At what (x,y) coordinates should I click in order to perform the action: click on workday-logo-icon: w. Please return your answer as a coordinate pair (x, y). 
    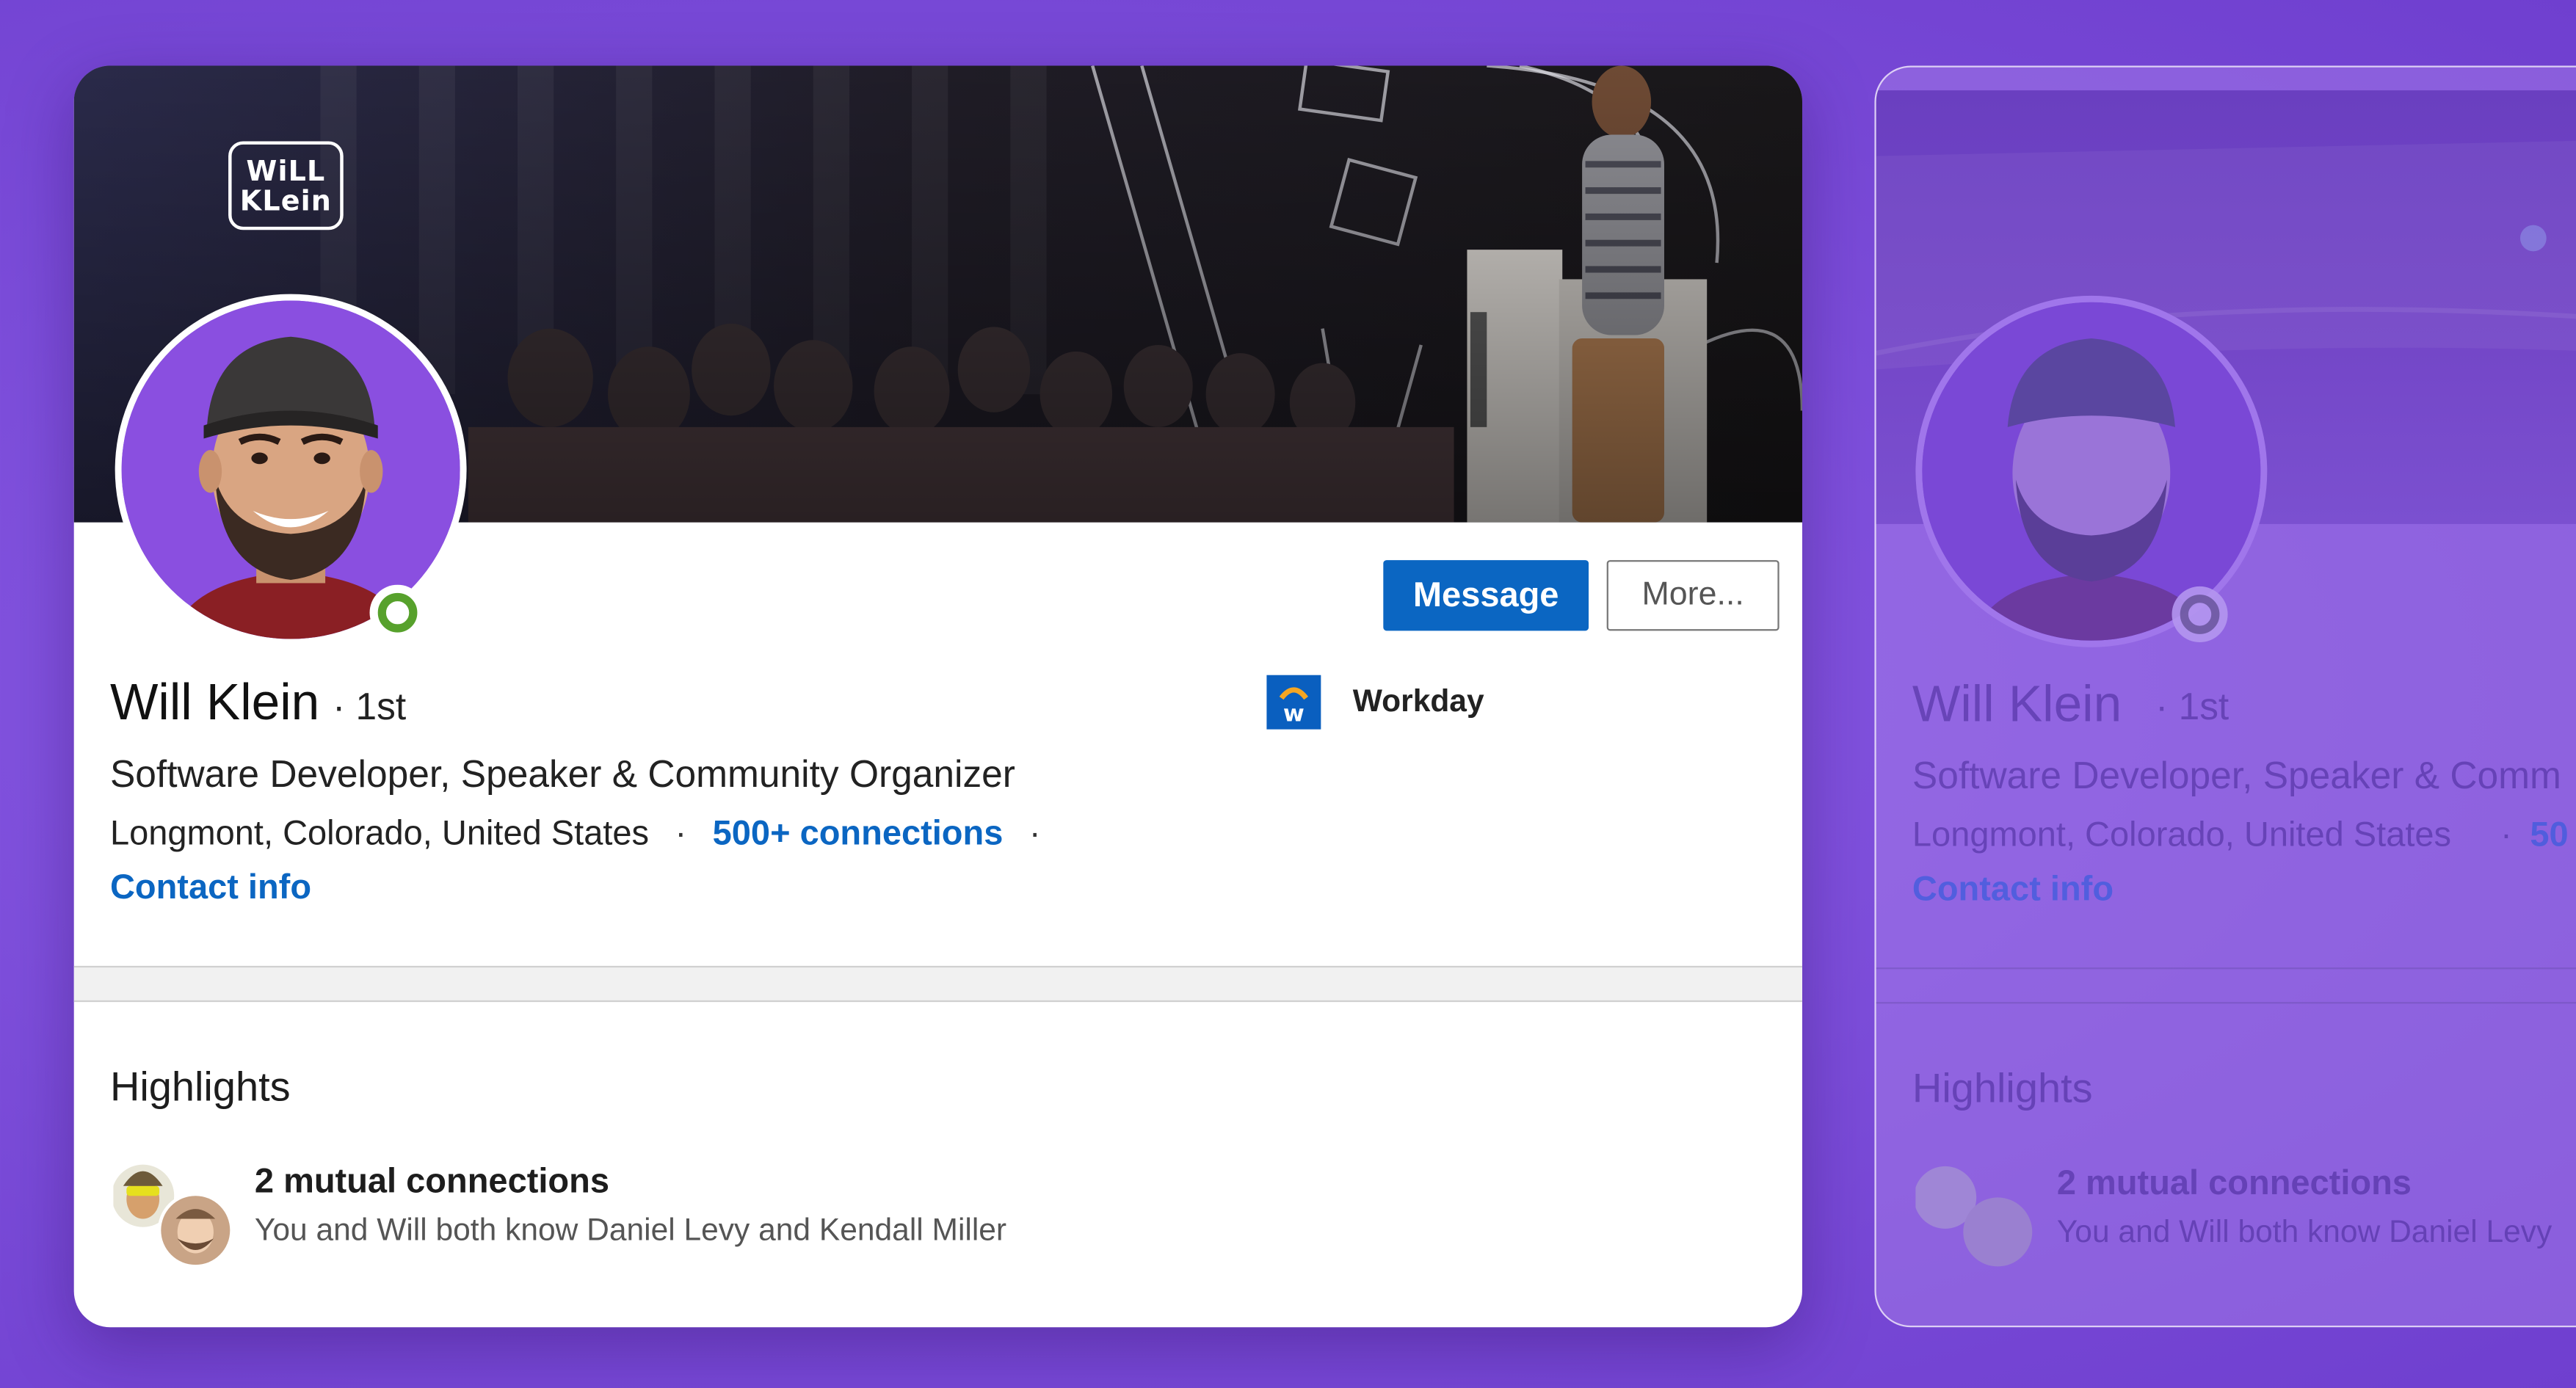
    Looking at the image, I should click on (1293, 702).